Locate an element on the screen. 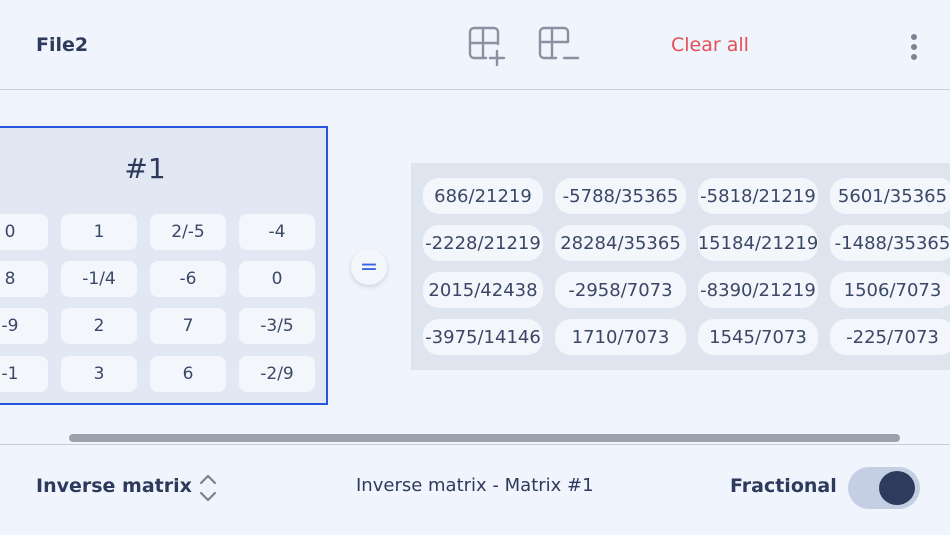  remove-matrix-button is located at coordinates (558, 46).